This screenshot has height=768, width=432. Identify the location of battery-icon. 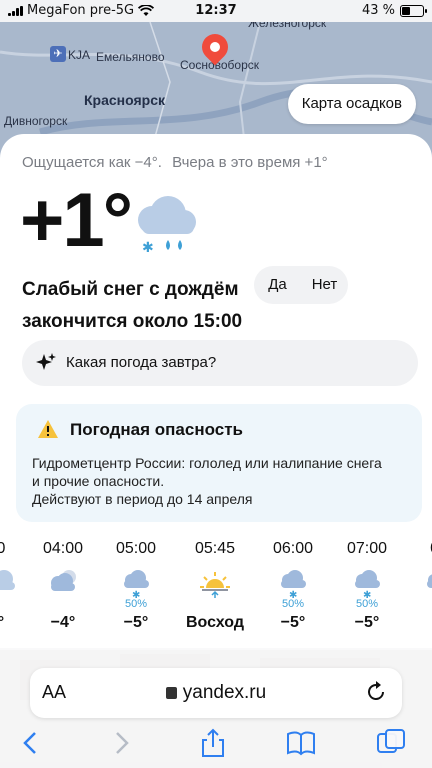
(413, 10).